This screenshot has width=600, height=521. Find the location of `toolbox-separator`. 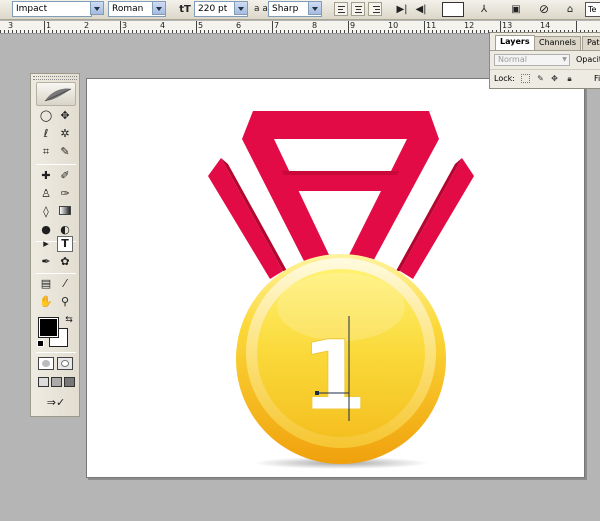

toolbox-separator is located at coordinates (56, 273).